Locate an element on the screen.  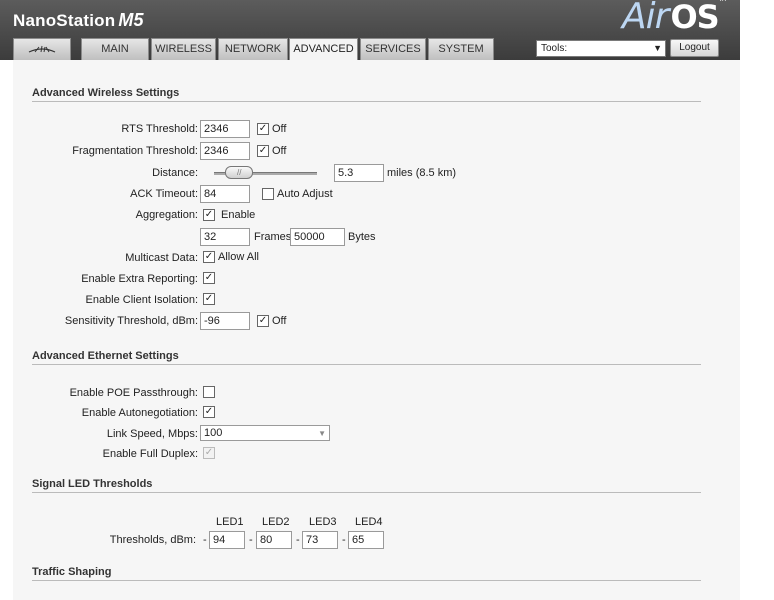
airos-logo: AirOSTM is located at coordinates (674, 18).